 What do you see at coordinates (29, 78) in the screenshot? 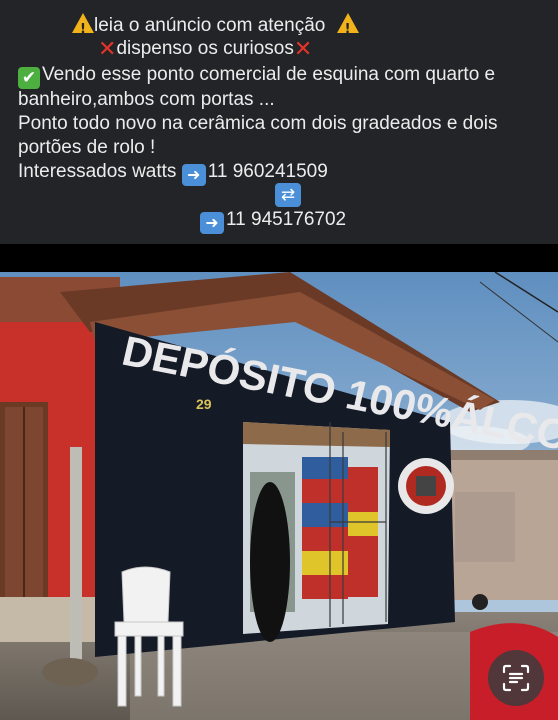
I see `check-mark-icon: ✔` at bounding box center [29, 78].